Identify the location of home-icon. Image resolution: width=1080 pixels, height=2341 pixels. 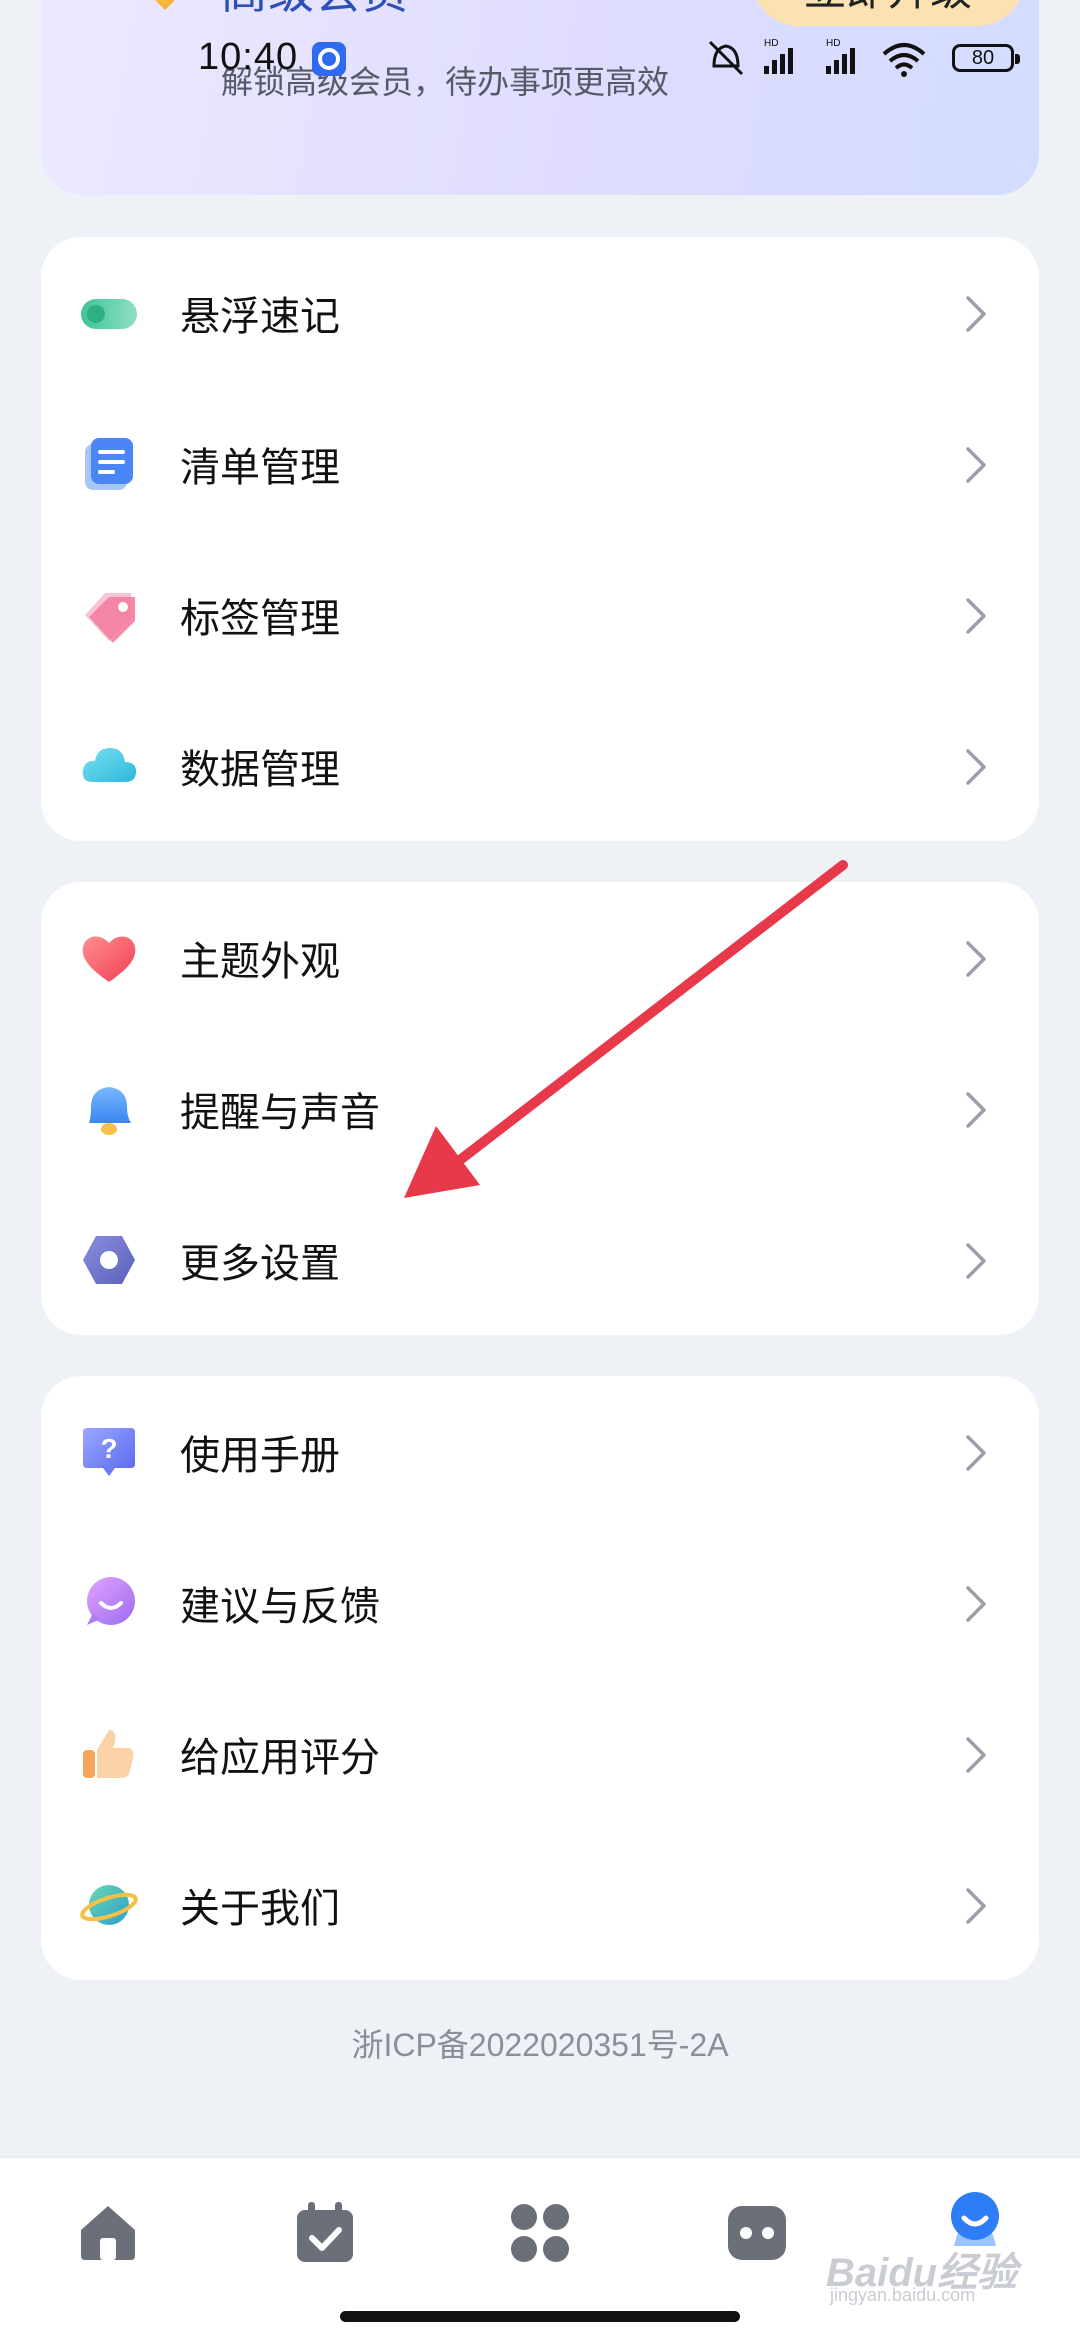
(108, 2233).